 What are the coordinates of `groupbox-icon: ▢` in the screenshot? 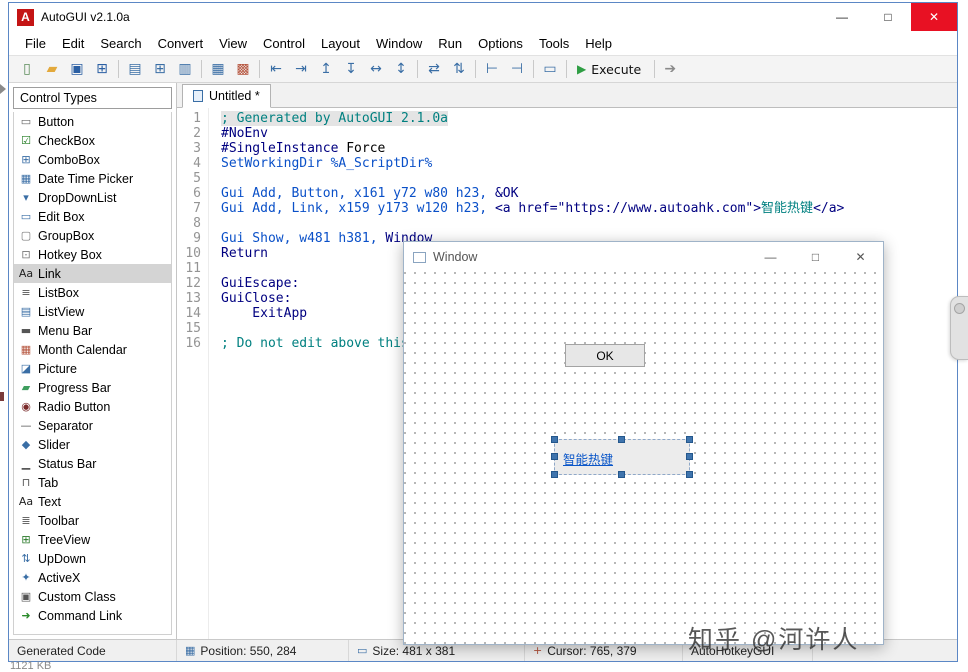 It's located at (26, 235).